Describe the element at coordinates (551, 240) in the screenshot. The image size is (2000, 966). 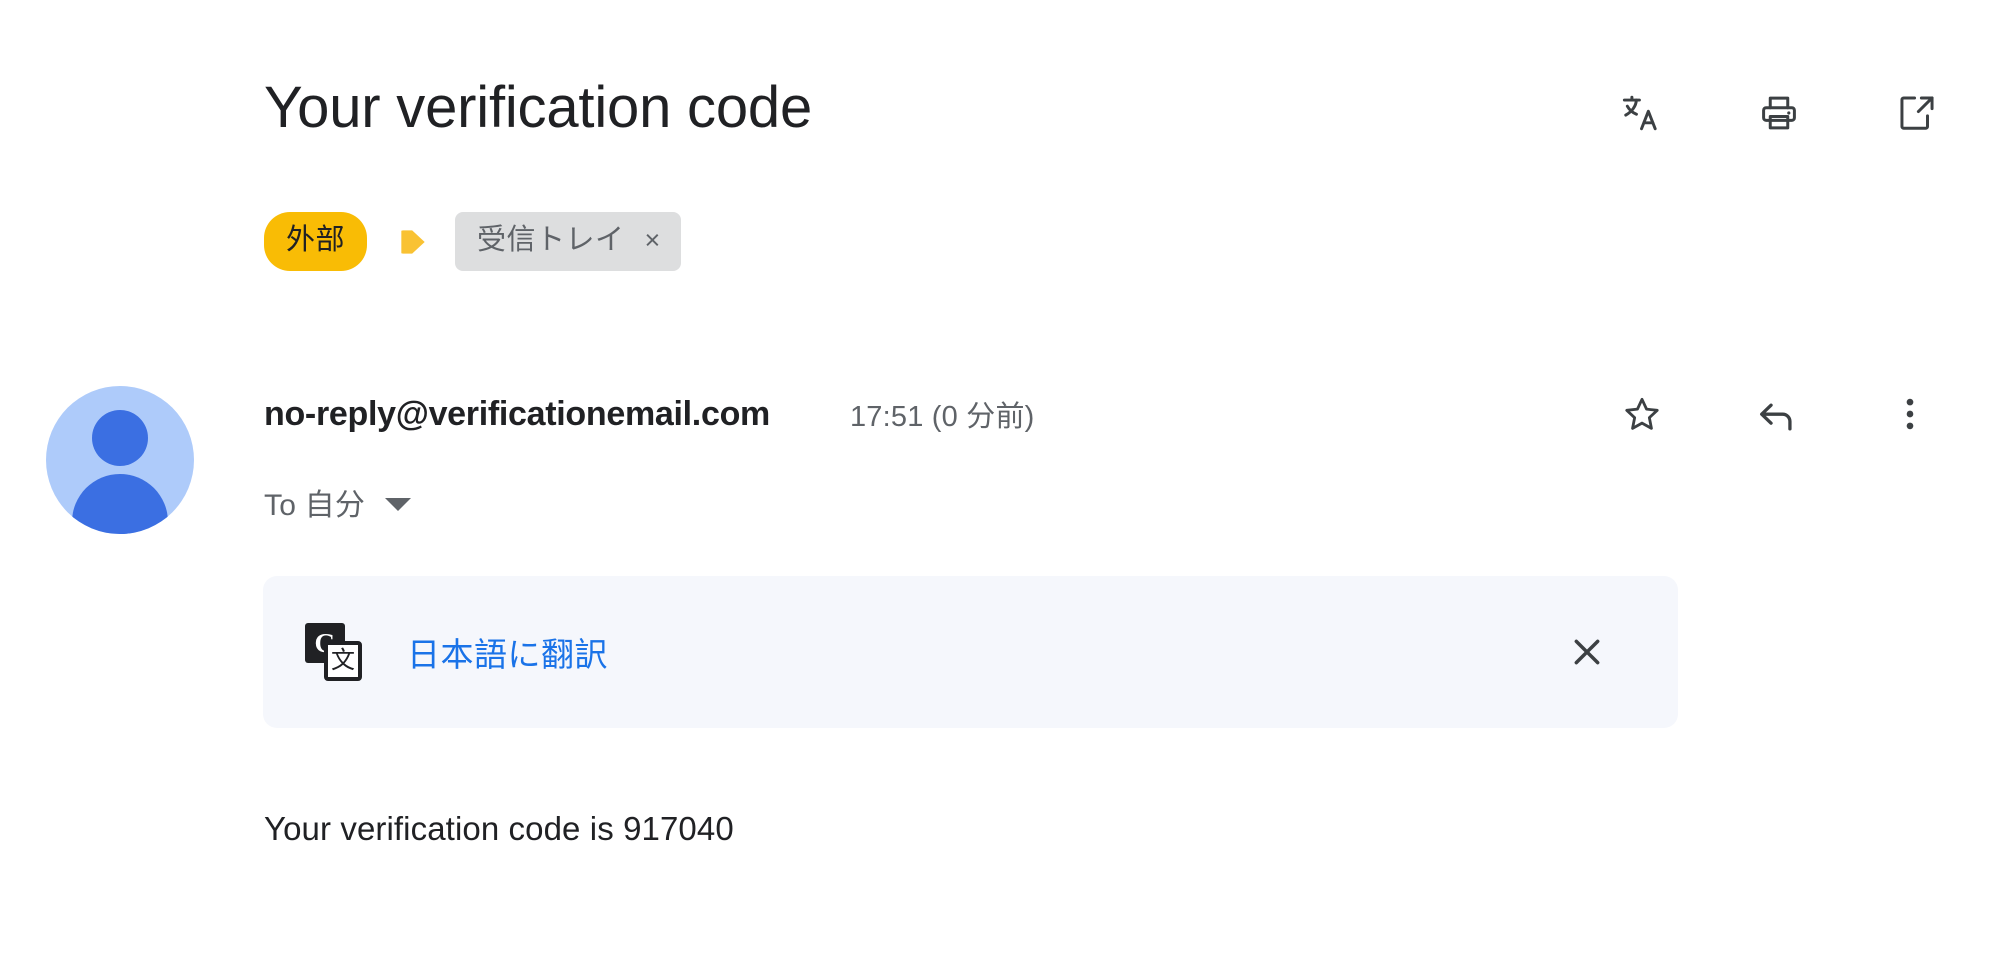
I see `inbox-label-text: 受信トレイ` at that location.